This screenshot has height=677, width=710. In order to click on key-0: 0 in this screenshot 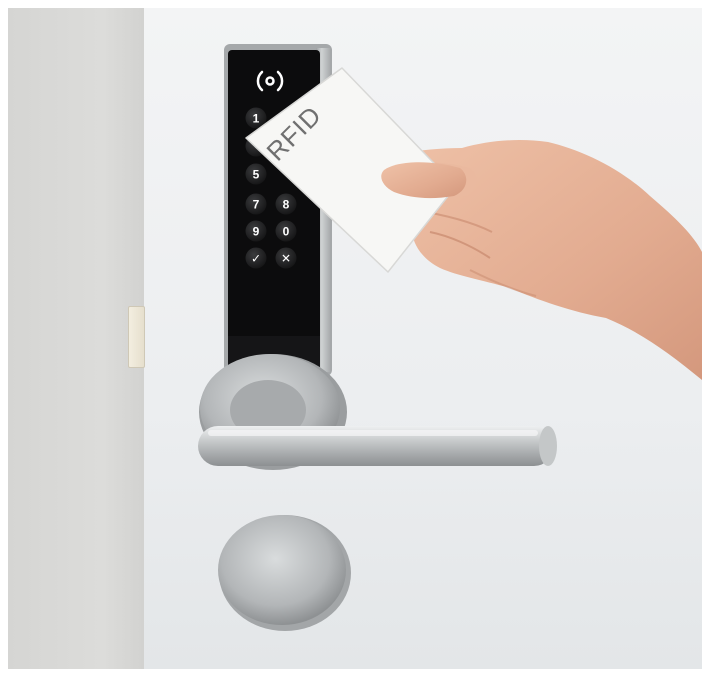, I will do `click(286, 231)`.